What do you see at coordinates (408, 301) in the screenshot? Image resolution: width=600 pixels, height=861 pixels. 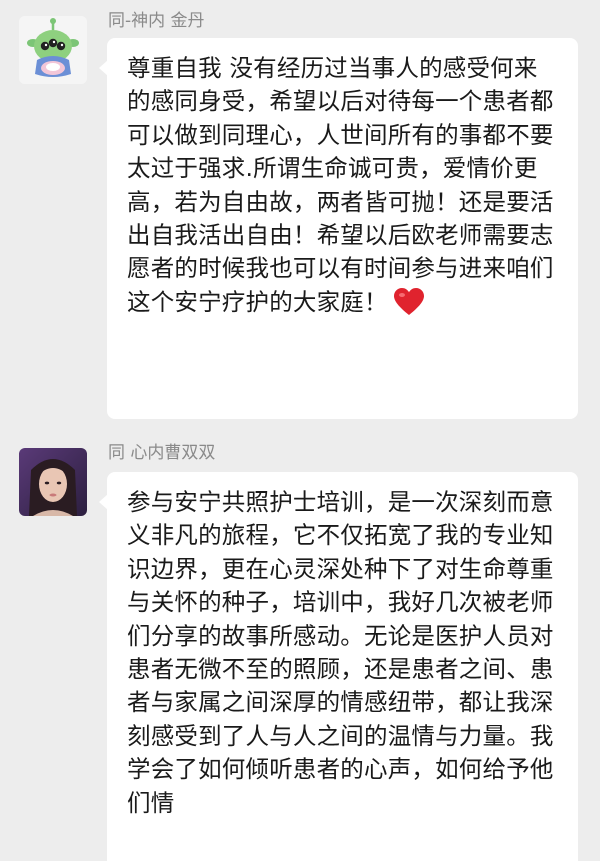 I see `red-heart-icon` at bounding box center [408, 301].